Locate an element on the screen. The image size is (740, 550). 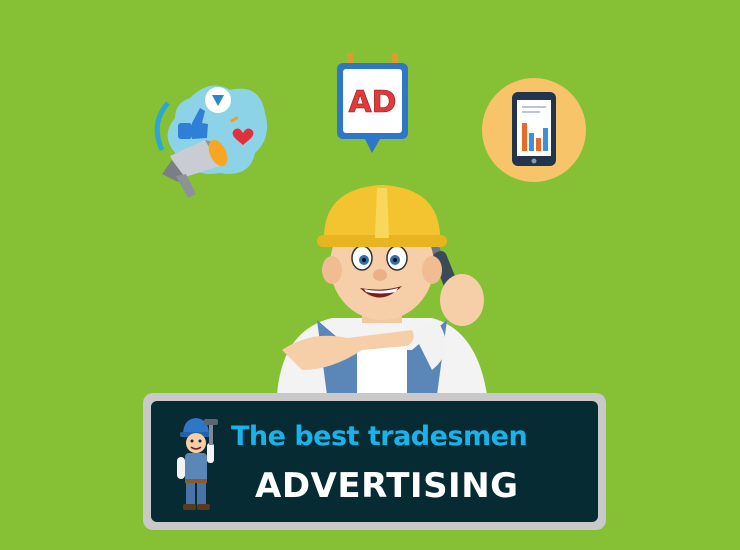
ad-text: AD is located at coordinates (372, 102).